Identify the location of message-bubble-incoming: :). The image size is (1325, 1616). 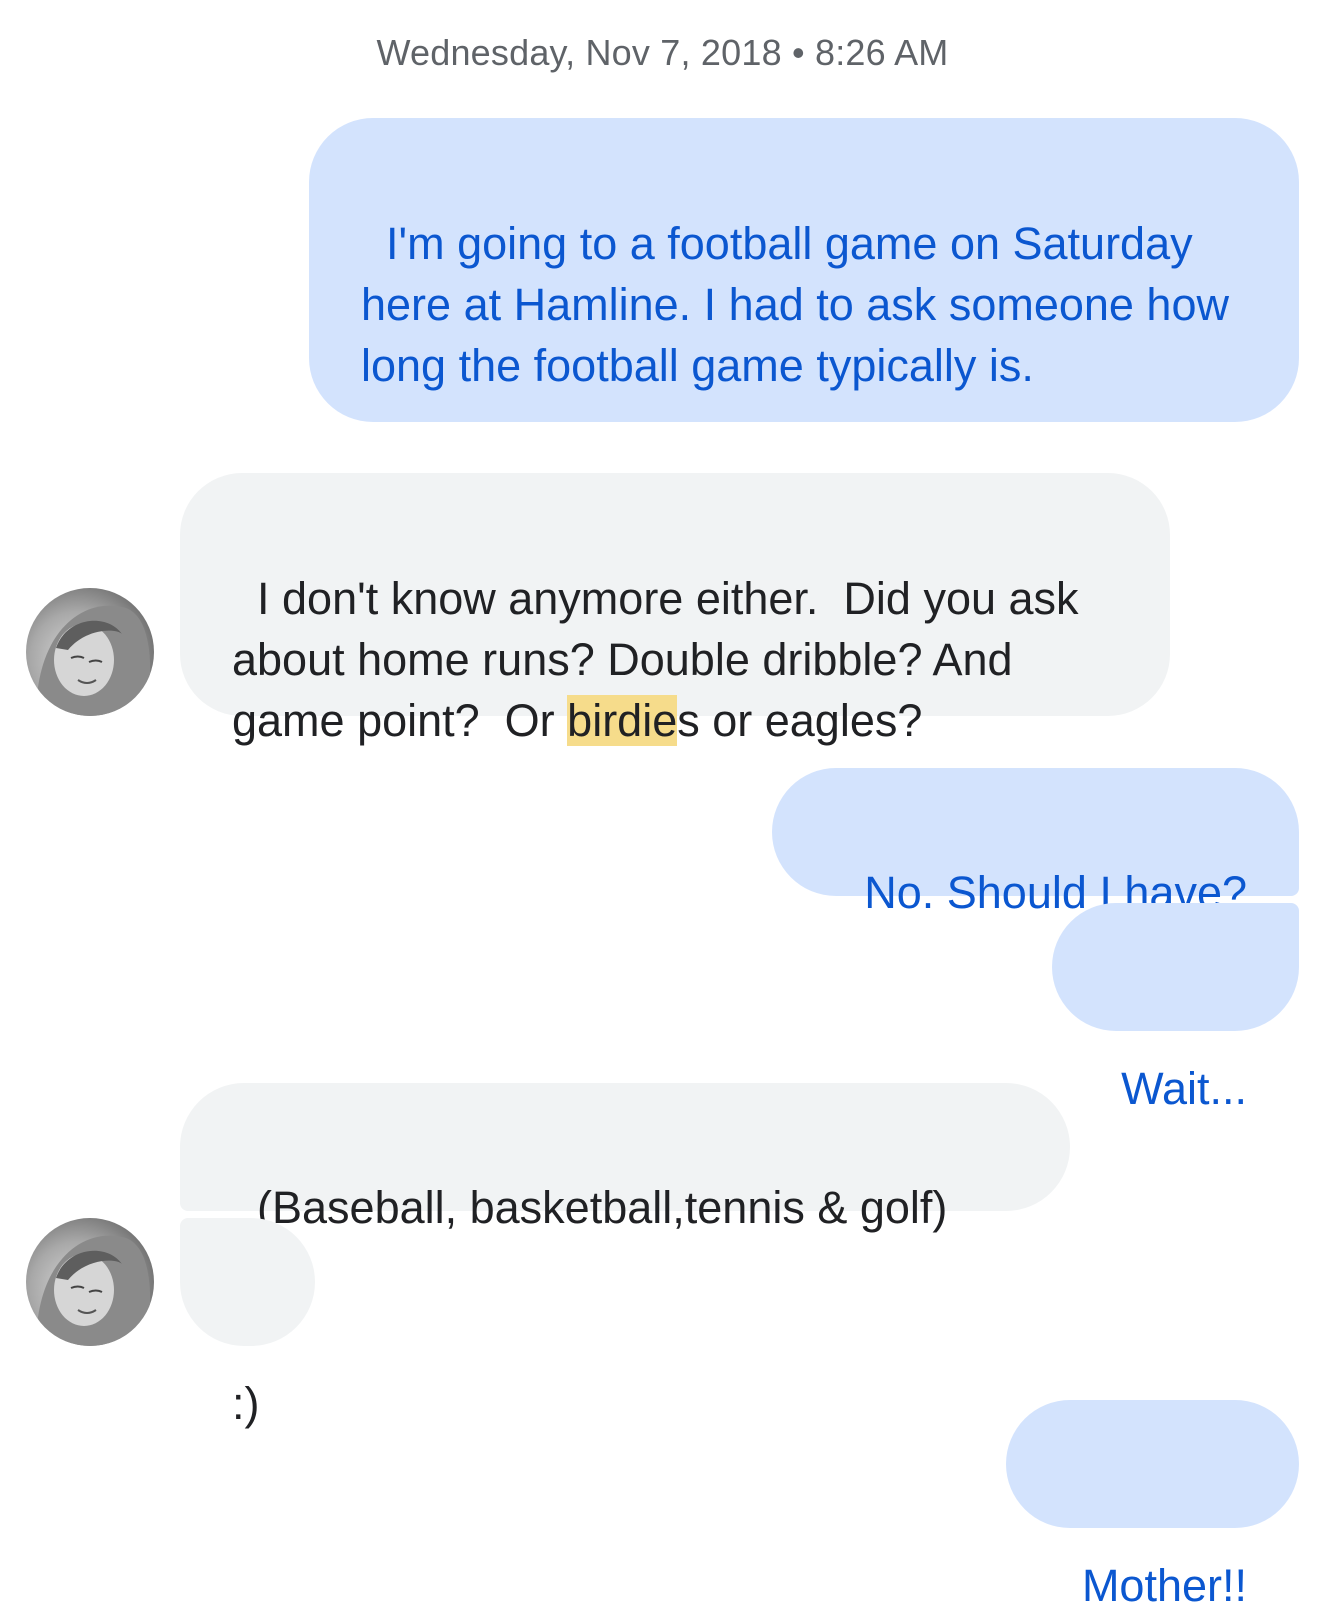
(247, 1323).